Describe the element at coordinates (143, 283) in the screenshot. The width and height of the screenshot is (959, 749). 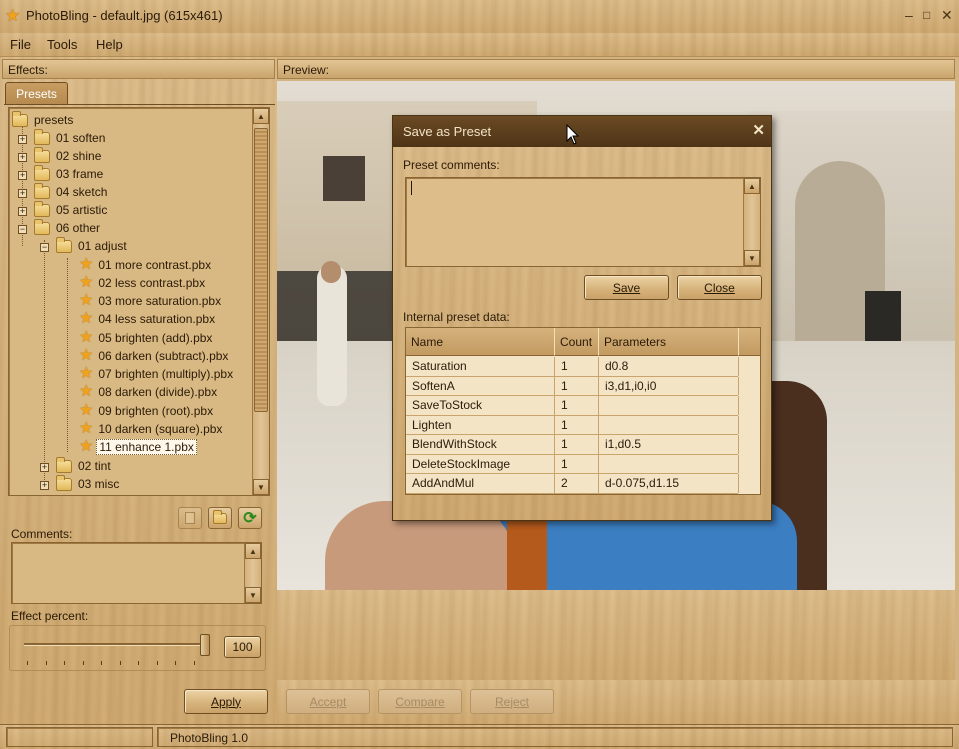
I see `tree-node-preset: ★ 02 less contrast.pbx` at that location.